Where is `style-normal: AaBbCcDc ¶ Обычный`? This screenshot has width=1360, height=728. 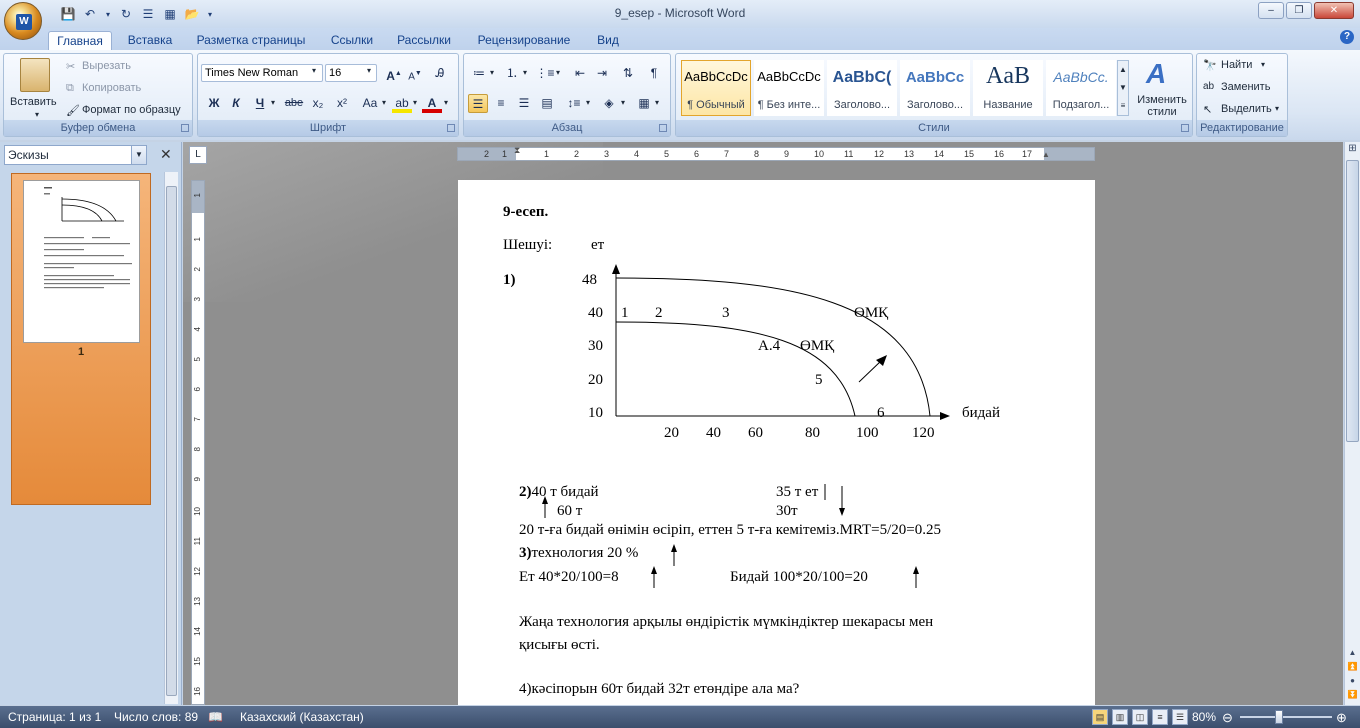 style-normal: AaBbCcDc ¶ Обычный is located at coordinates (716, 88).